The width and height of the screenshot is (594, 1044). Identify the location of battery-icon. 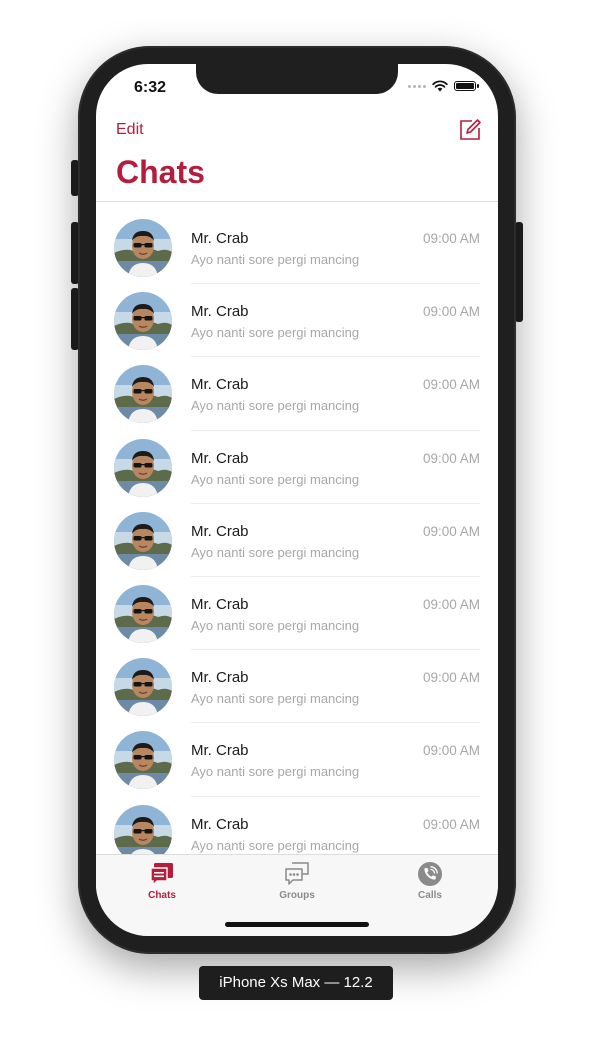
(466, 86).